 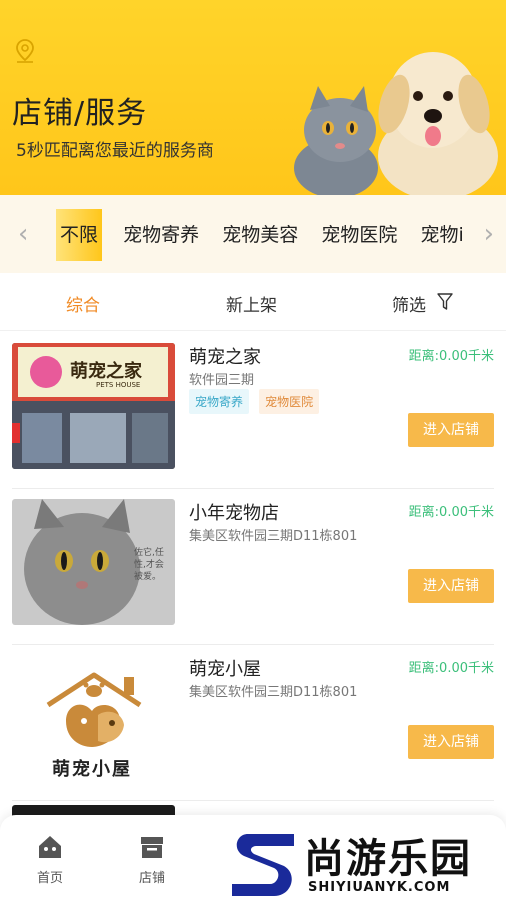 I want to click on store-name: 小年宠物店, so click(x=234, y=513).